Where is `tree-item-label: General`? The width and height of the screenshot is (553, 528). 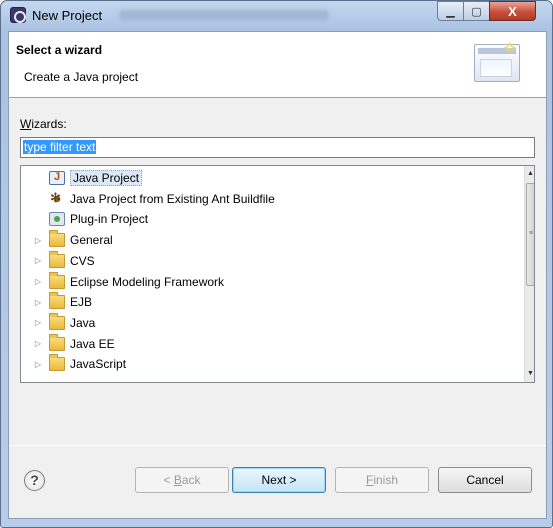 tree-item-label: General is located at coordinates (91, 240).